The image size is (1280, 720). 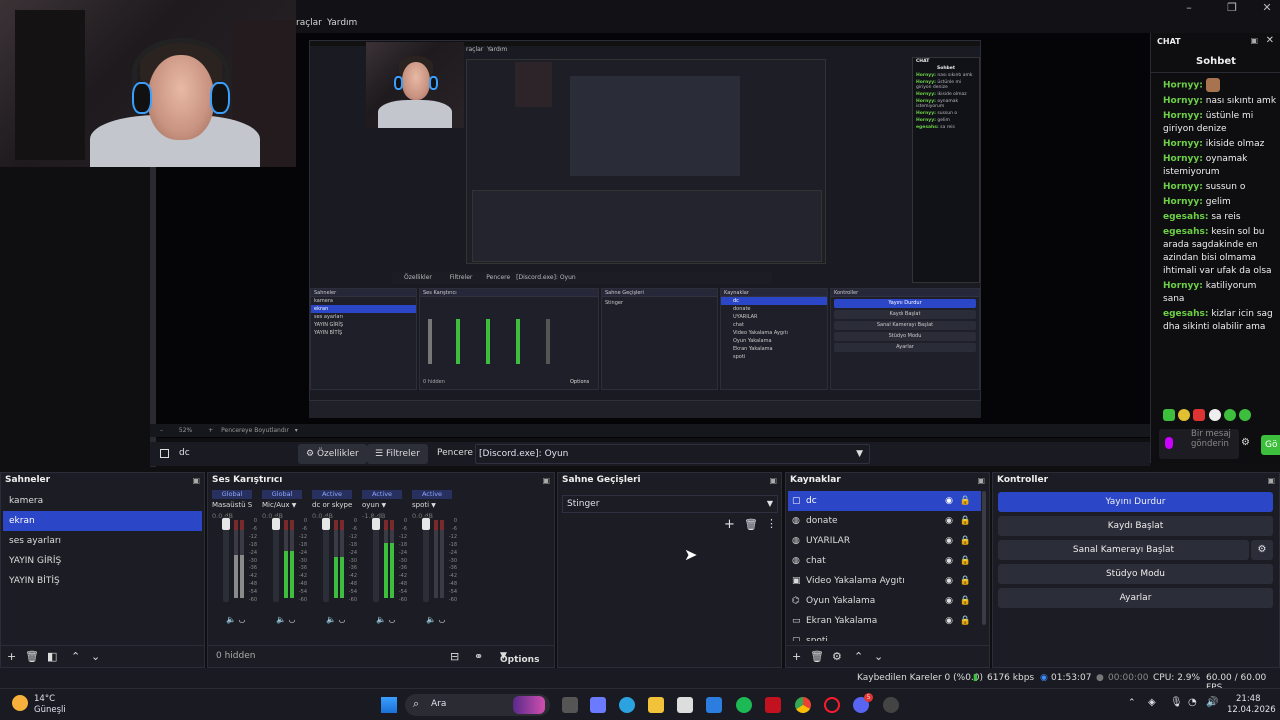 I want to click on scene-item: kamera, so click(x=102, y=501).